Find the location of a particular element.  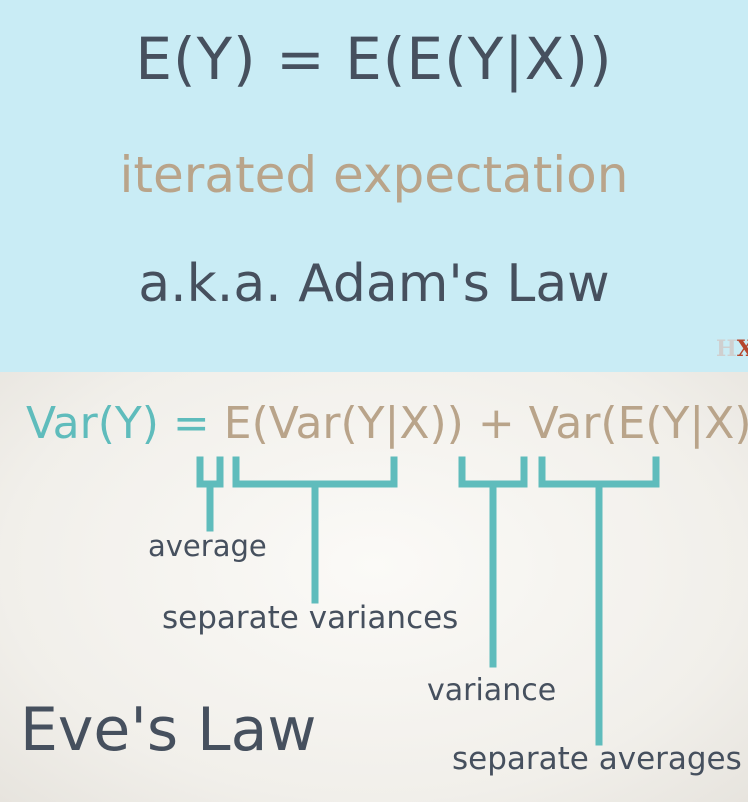

bracket-variance is located at coordinates (493, 562).